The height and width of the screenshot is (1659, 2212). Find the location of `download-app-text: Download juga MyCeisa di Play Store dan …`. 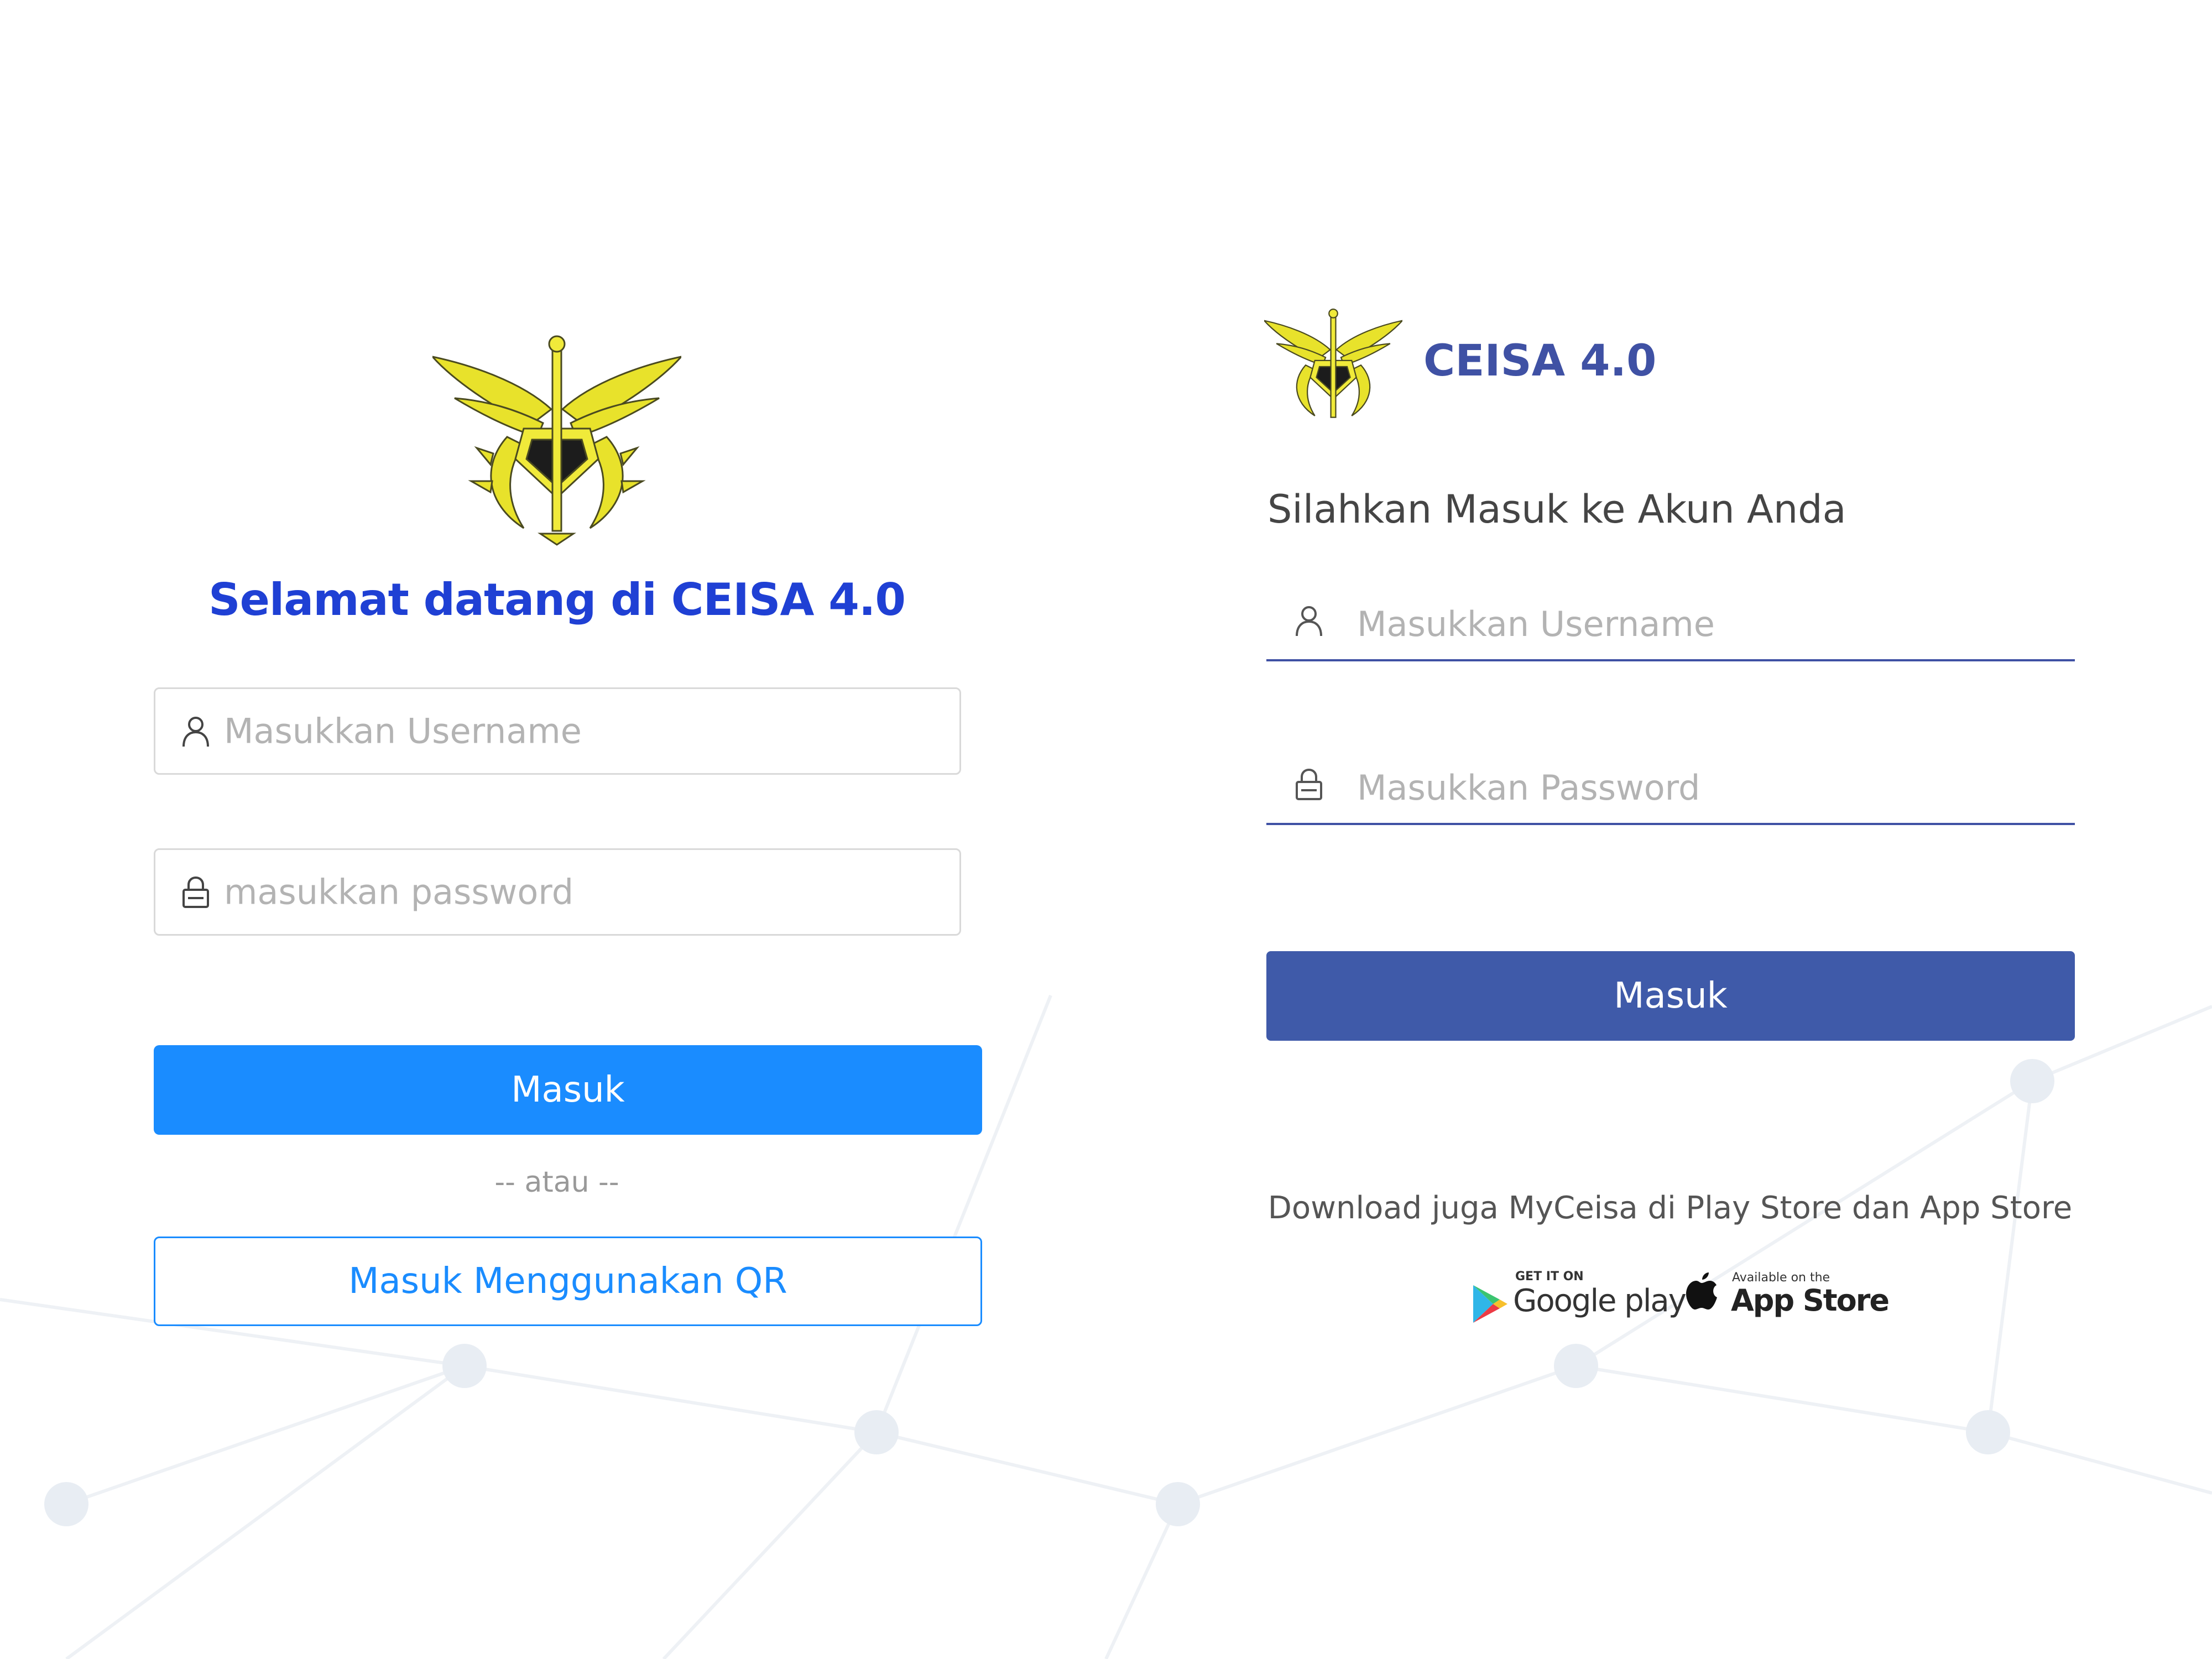

download-app-text: Download juga MyCeisa di Play Store dan … is located at coordinates (1670, 1208).